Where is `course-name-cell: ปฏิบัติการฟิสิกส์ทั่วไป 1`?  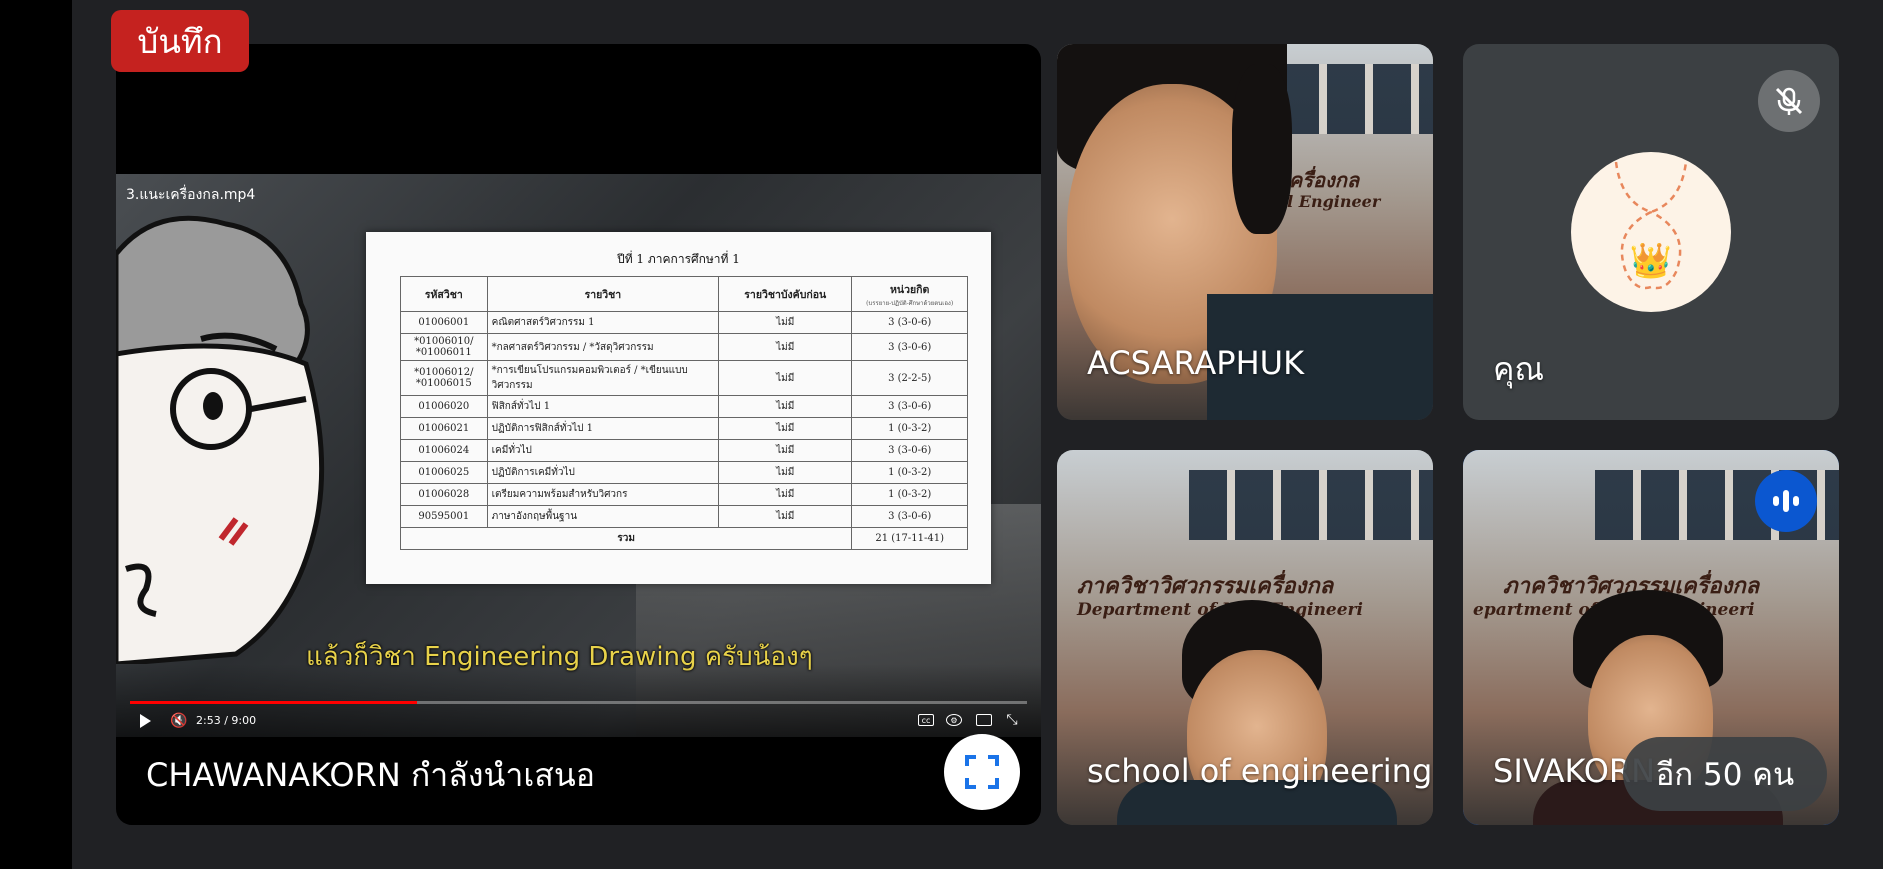 course-name-cell: ปฏิบัติการฟิสิกส์ทั่วไป 1 is located at coordinates (603, 428).